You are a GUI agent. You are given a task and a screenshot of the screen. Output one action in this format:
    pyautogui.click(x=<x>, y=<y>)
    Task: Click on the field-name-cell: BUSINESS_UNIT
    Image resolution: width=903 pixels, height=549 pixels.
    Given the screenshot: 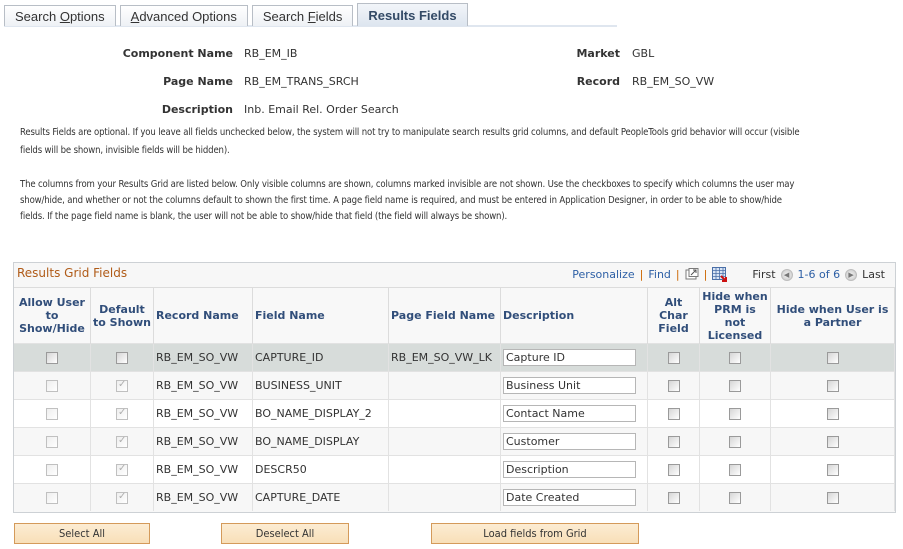 What is the action you would take?
    pyautogui.click(x=320, y=385)
    